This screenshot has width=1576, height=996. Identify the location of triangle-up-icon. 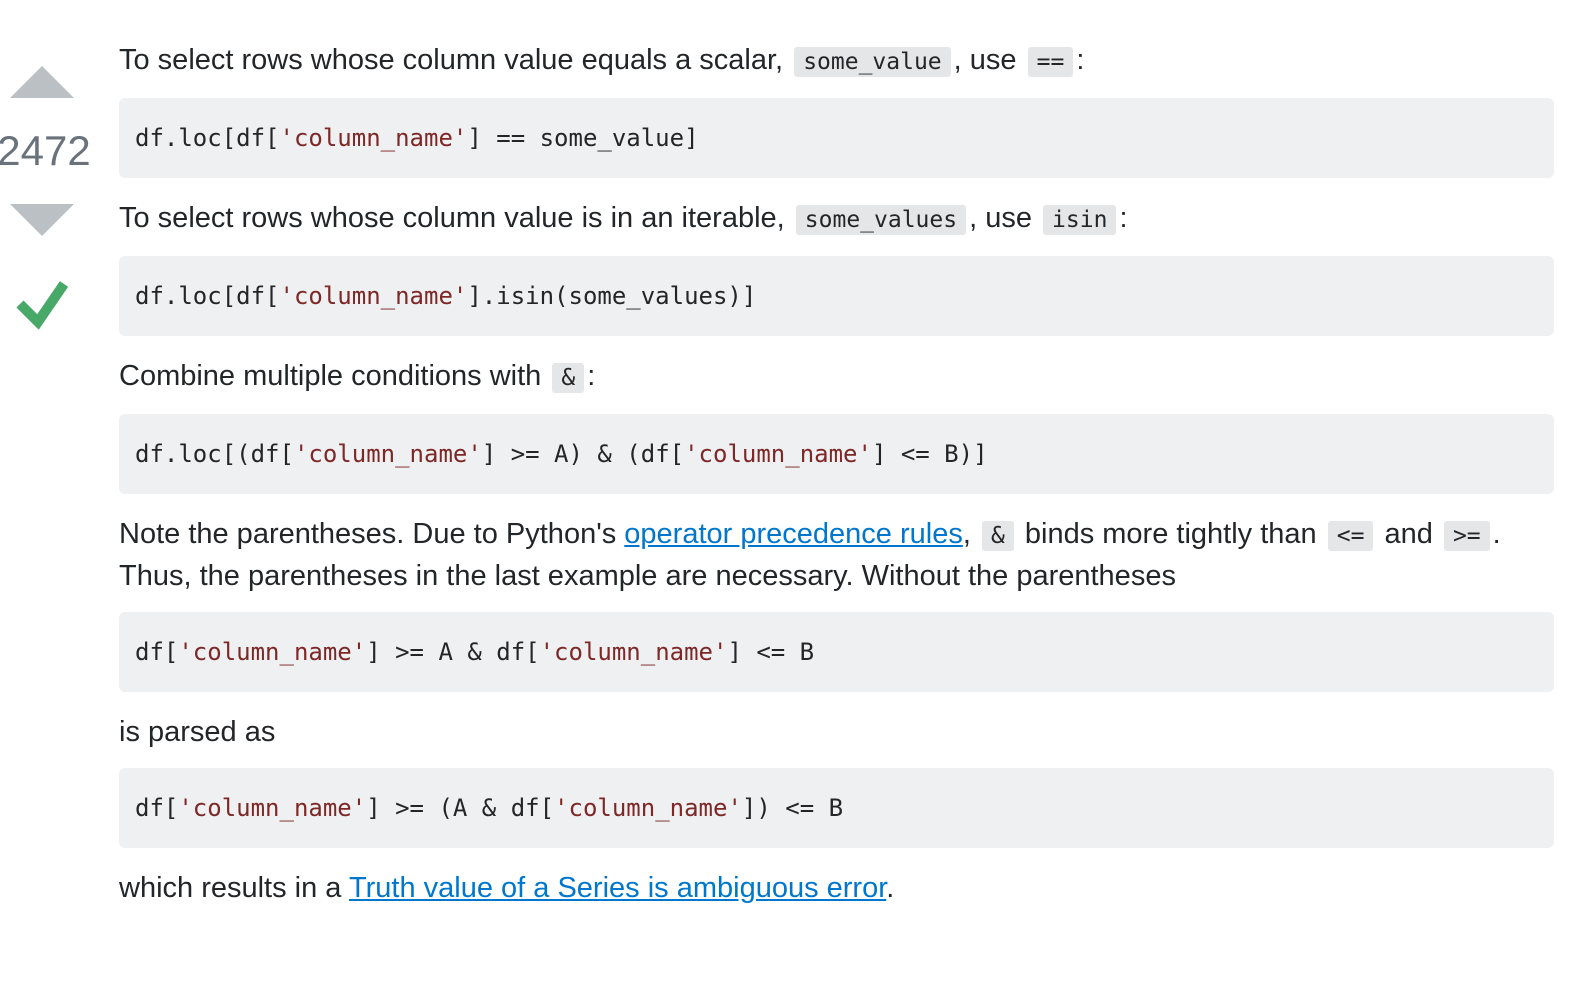
(42, 82).